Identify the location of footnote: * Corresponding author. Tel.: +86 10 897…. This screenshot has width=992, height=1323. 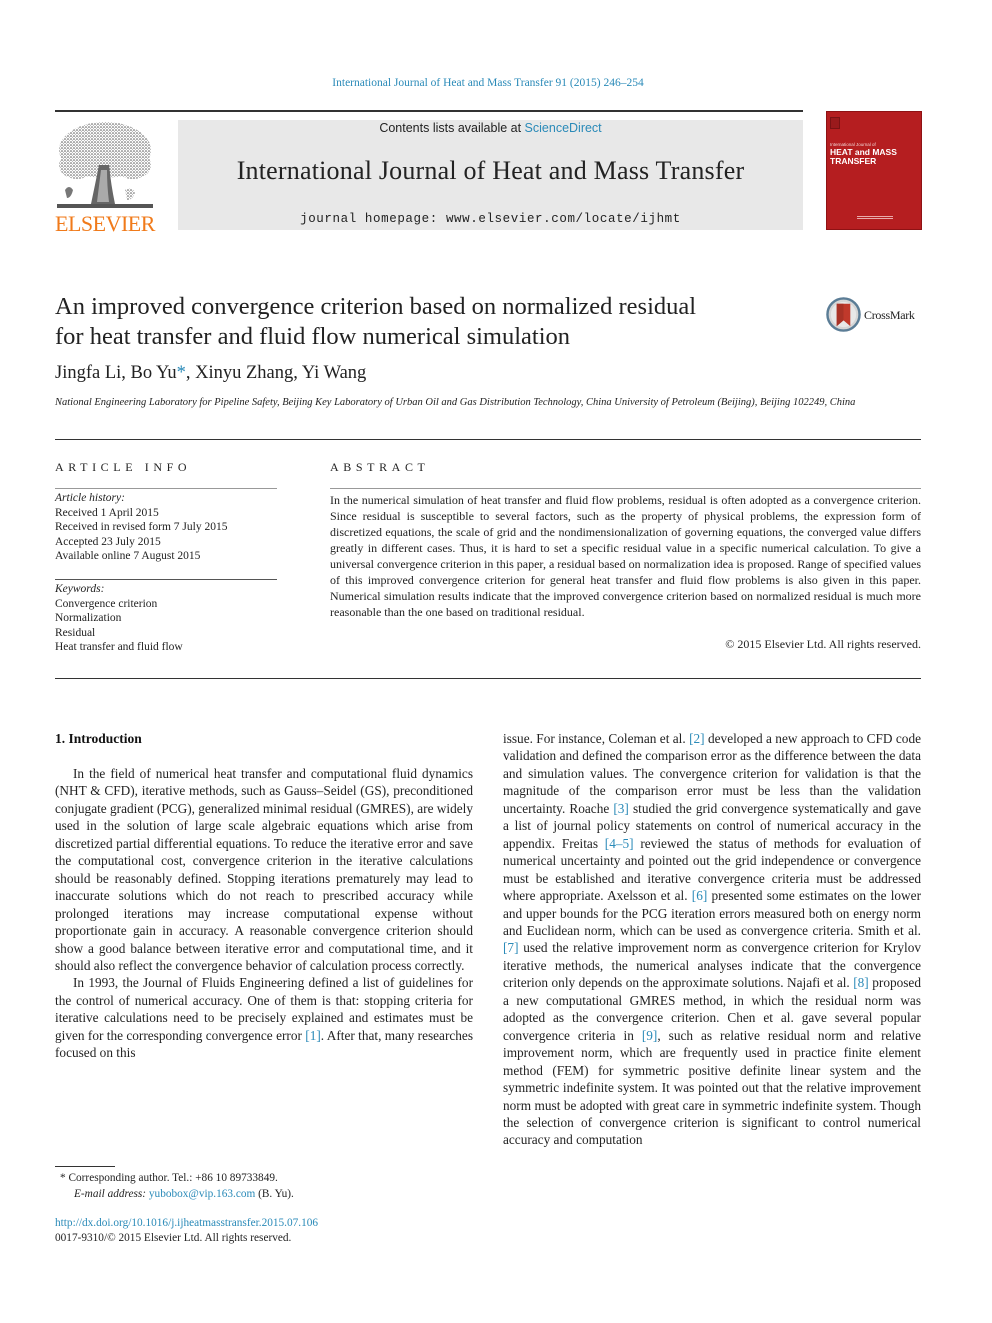
(177, 1186).